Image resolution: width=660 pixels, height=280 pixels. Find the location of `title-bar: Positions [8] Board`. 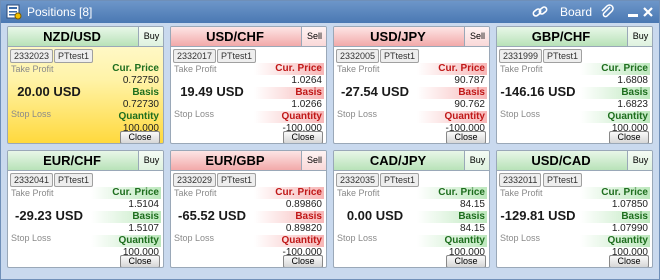

title-bar: Positions [8] Board is located at coordinates (330, 12).